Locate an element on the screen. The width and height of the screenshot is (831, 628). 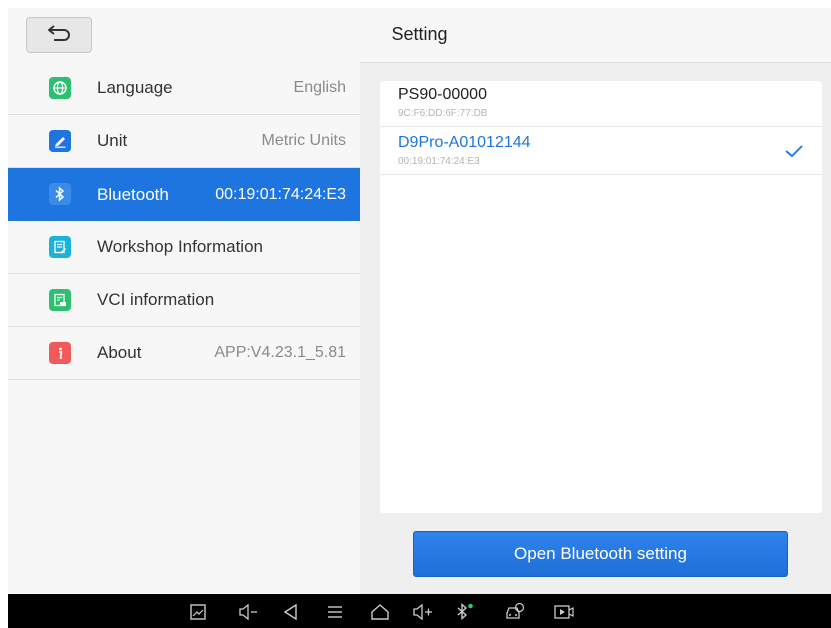
sidebar-item-label: Language is located at coordinates (135, 87).